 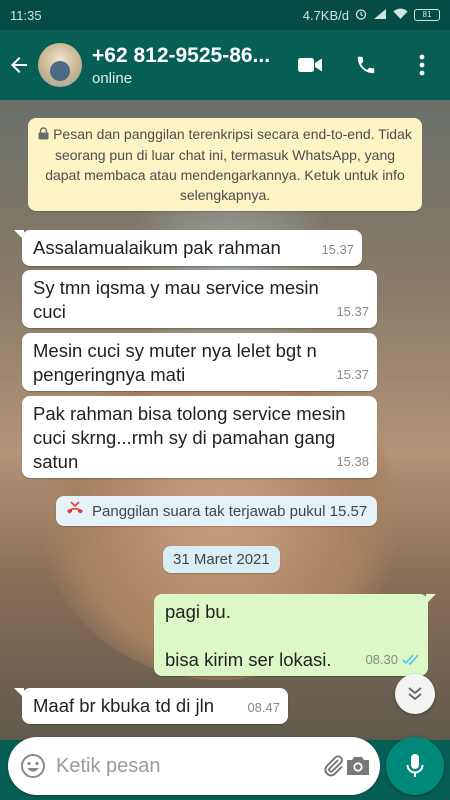 I want to click on message-text: Maaf br kbuka td di jln, so click(x=123, y=705).